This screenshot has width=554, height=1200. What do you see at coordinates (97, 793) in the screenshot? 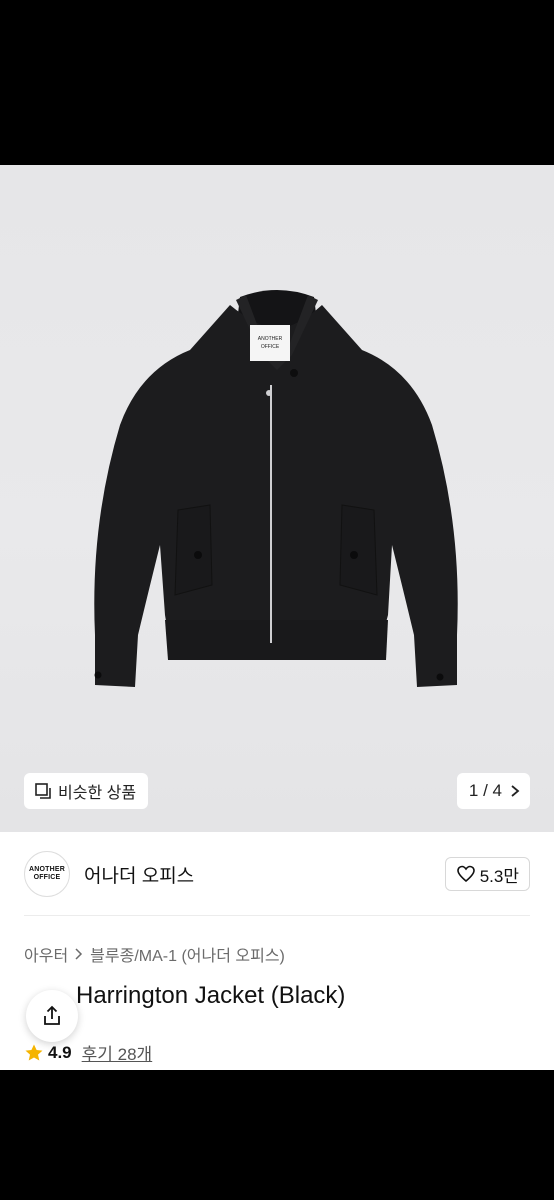
I see `similar-products-label: 비슷한 상품` at bounding box center [97, 793].